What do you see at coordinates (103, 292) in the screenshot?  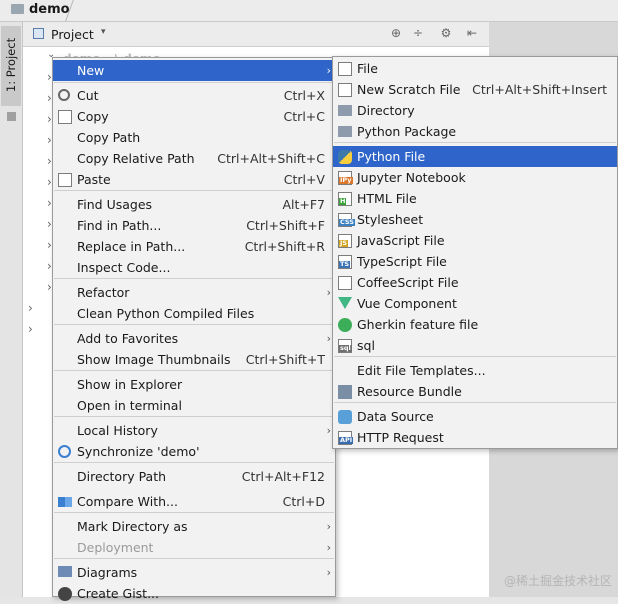 I see `menu-item-label: Refactor` at bounding box center [103, 292].